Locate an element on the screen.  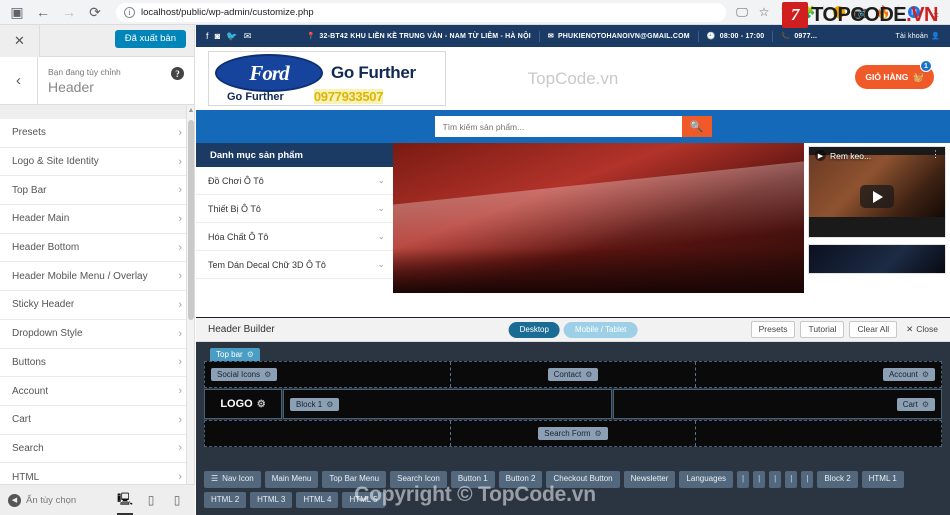
device-mobile-button: ▯ is located at coordinates (177, 500).